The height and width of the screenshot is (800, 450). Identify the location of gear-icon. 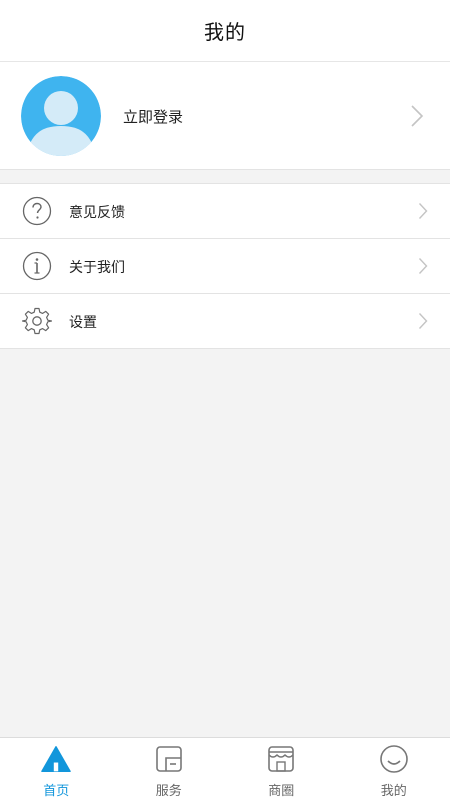
(37, 321).